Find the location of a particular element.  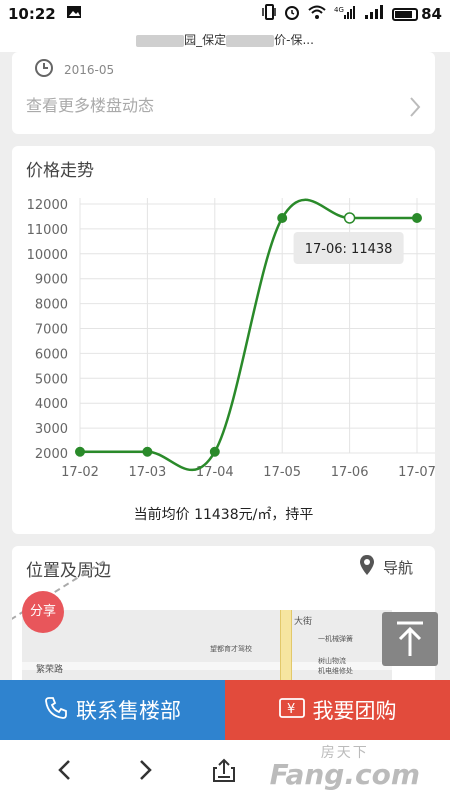

map-label: 大街 is located at coordinates (303, 622).